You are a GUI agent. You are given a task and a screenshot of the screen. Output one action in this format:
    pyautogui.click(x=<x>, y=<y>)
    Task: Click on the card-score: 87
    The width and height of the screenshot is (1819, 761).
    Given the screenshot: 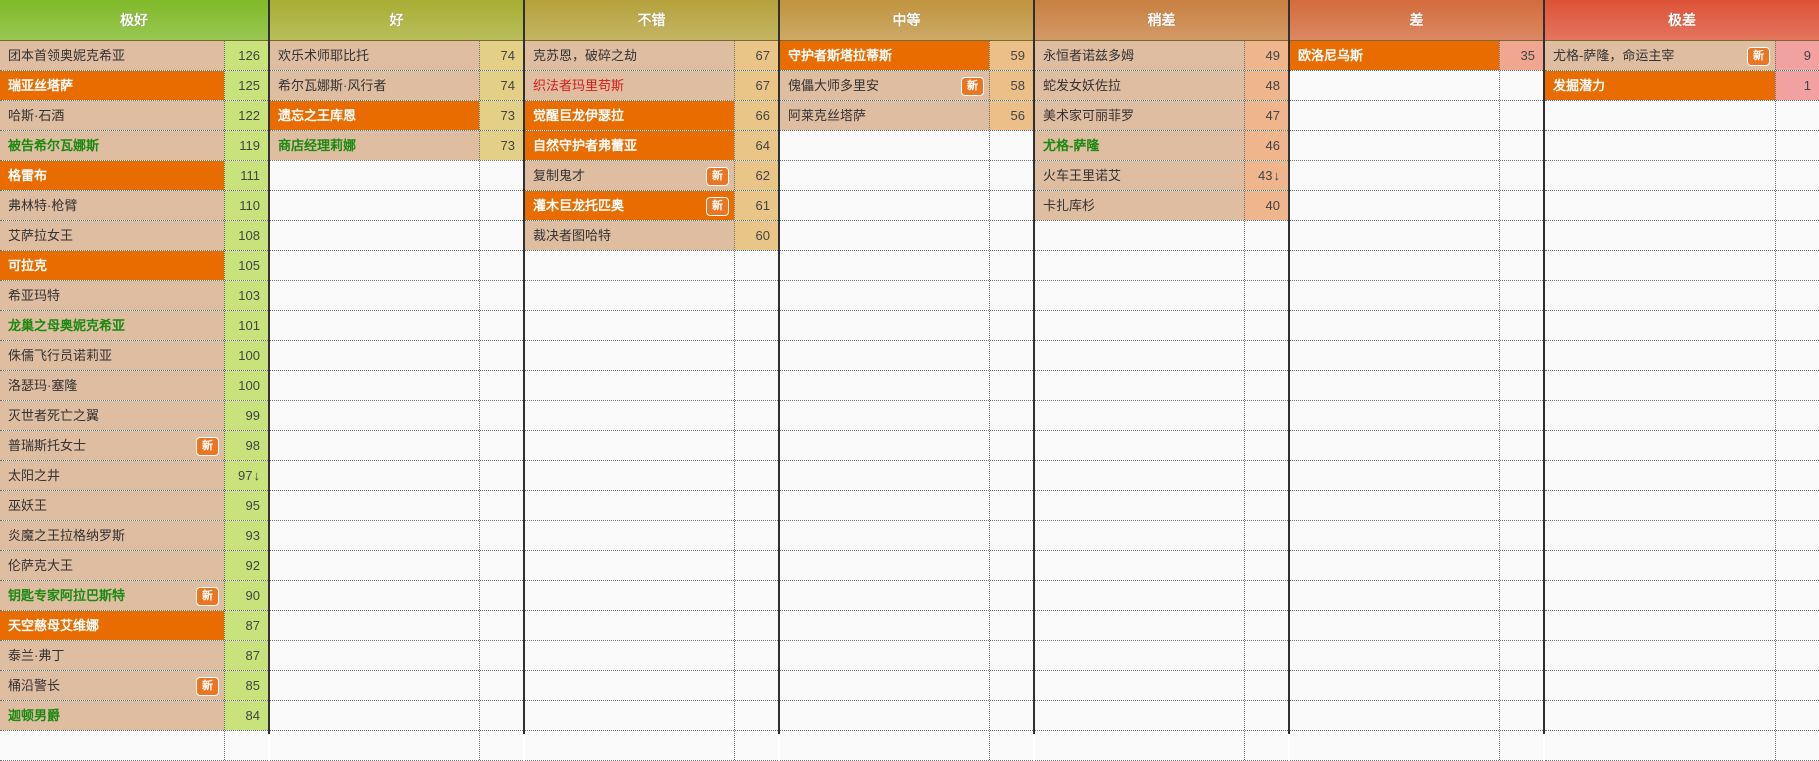 What is the action you would take?
    pyautogui.click(x=246, y=625)
    